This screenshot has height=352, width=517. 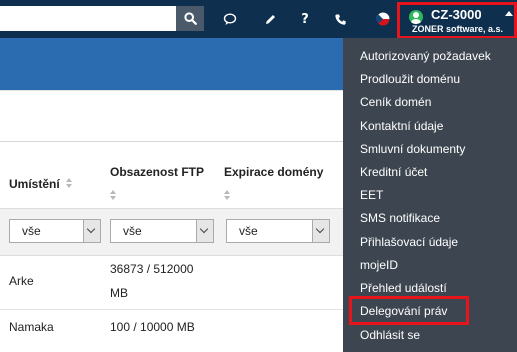 I want to click on table-cell-location: Namaka, so click(x=31, y=327).